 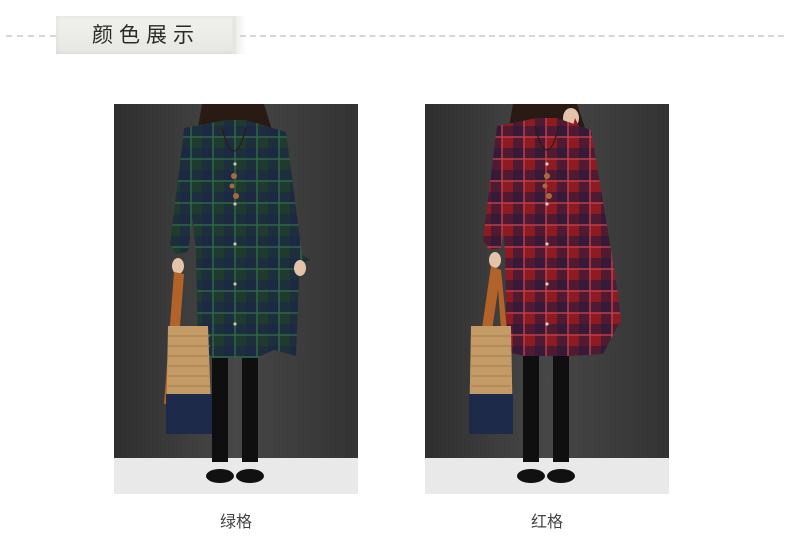 I want to click on title-badge: 颜色展示, so click(x=151, y=35).